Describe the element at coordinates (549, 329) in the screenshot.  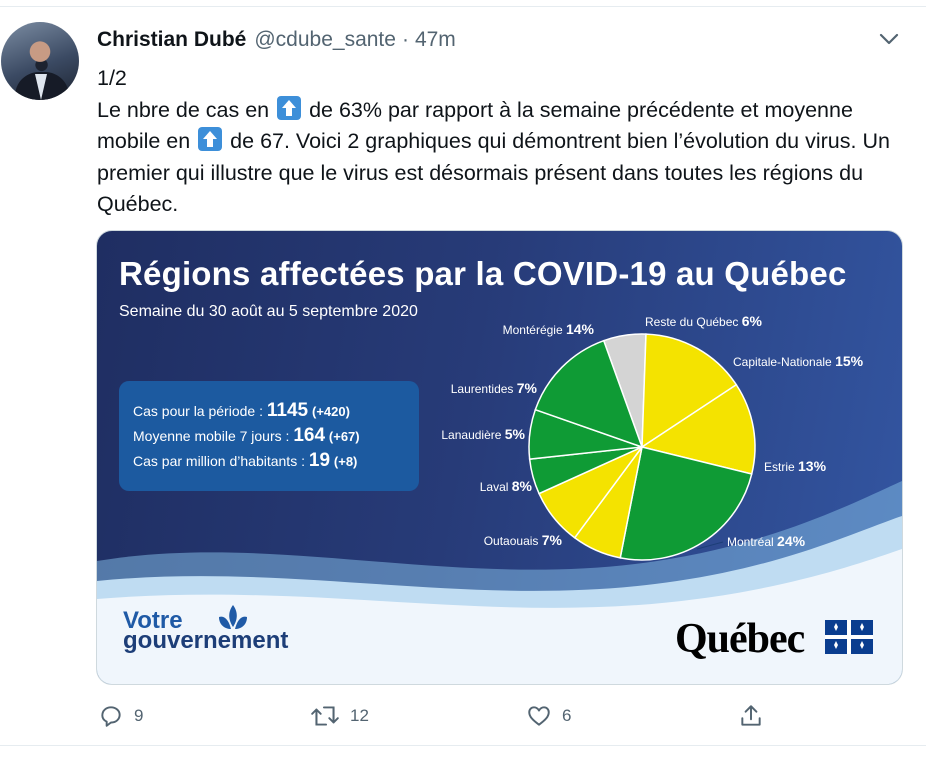
I see `pie-slice-label: Montérégie 14%` at that location.